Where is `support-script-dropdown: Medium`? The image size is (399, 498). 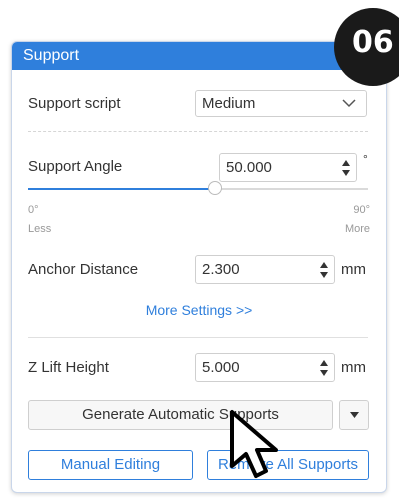 support-script-dropdown: Medium is located at coordinates (281, 103).